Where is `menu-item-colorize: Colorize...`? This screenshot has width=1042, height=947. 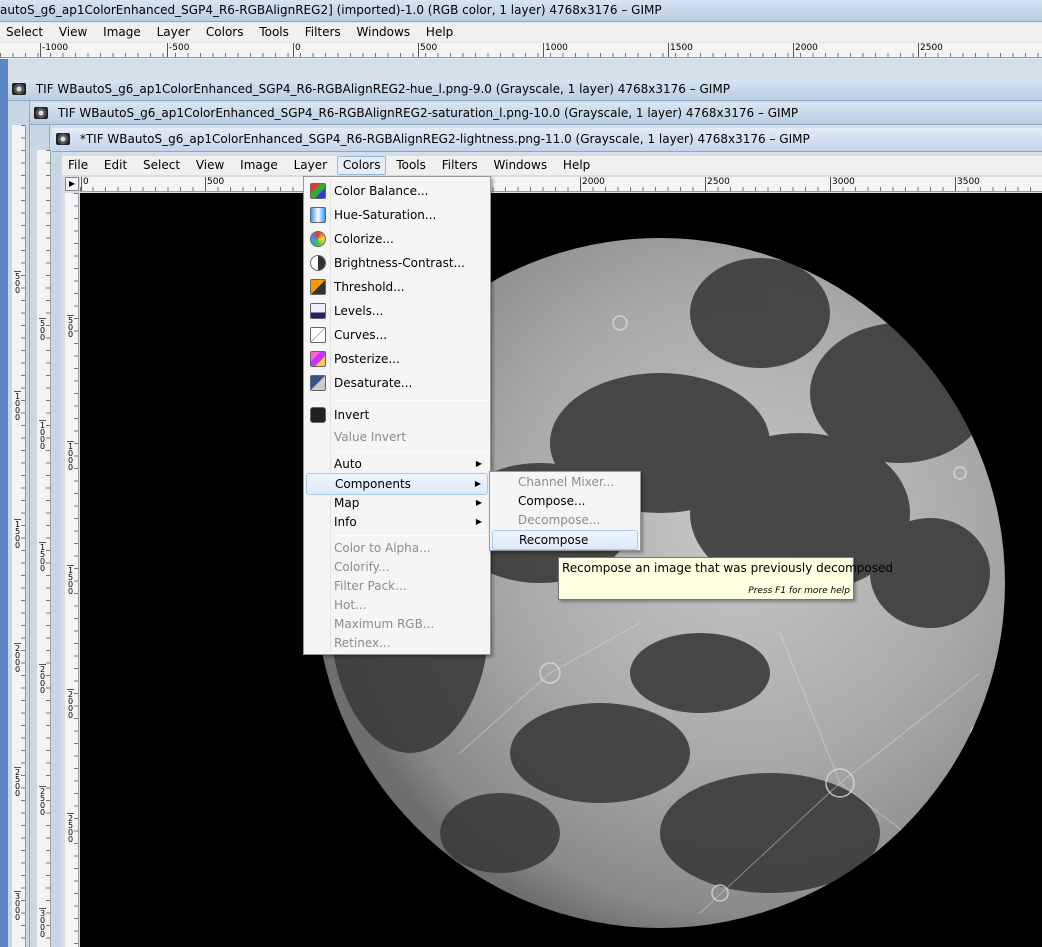
menu-item-colorize: Colorize... is located at coordinates (397, 239).